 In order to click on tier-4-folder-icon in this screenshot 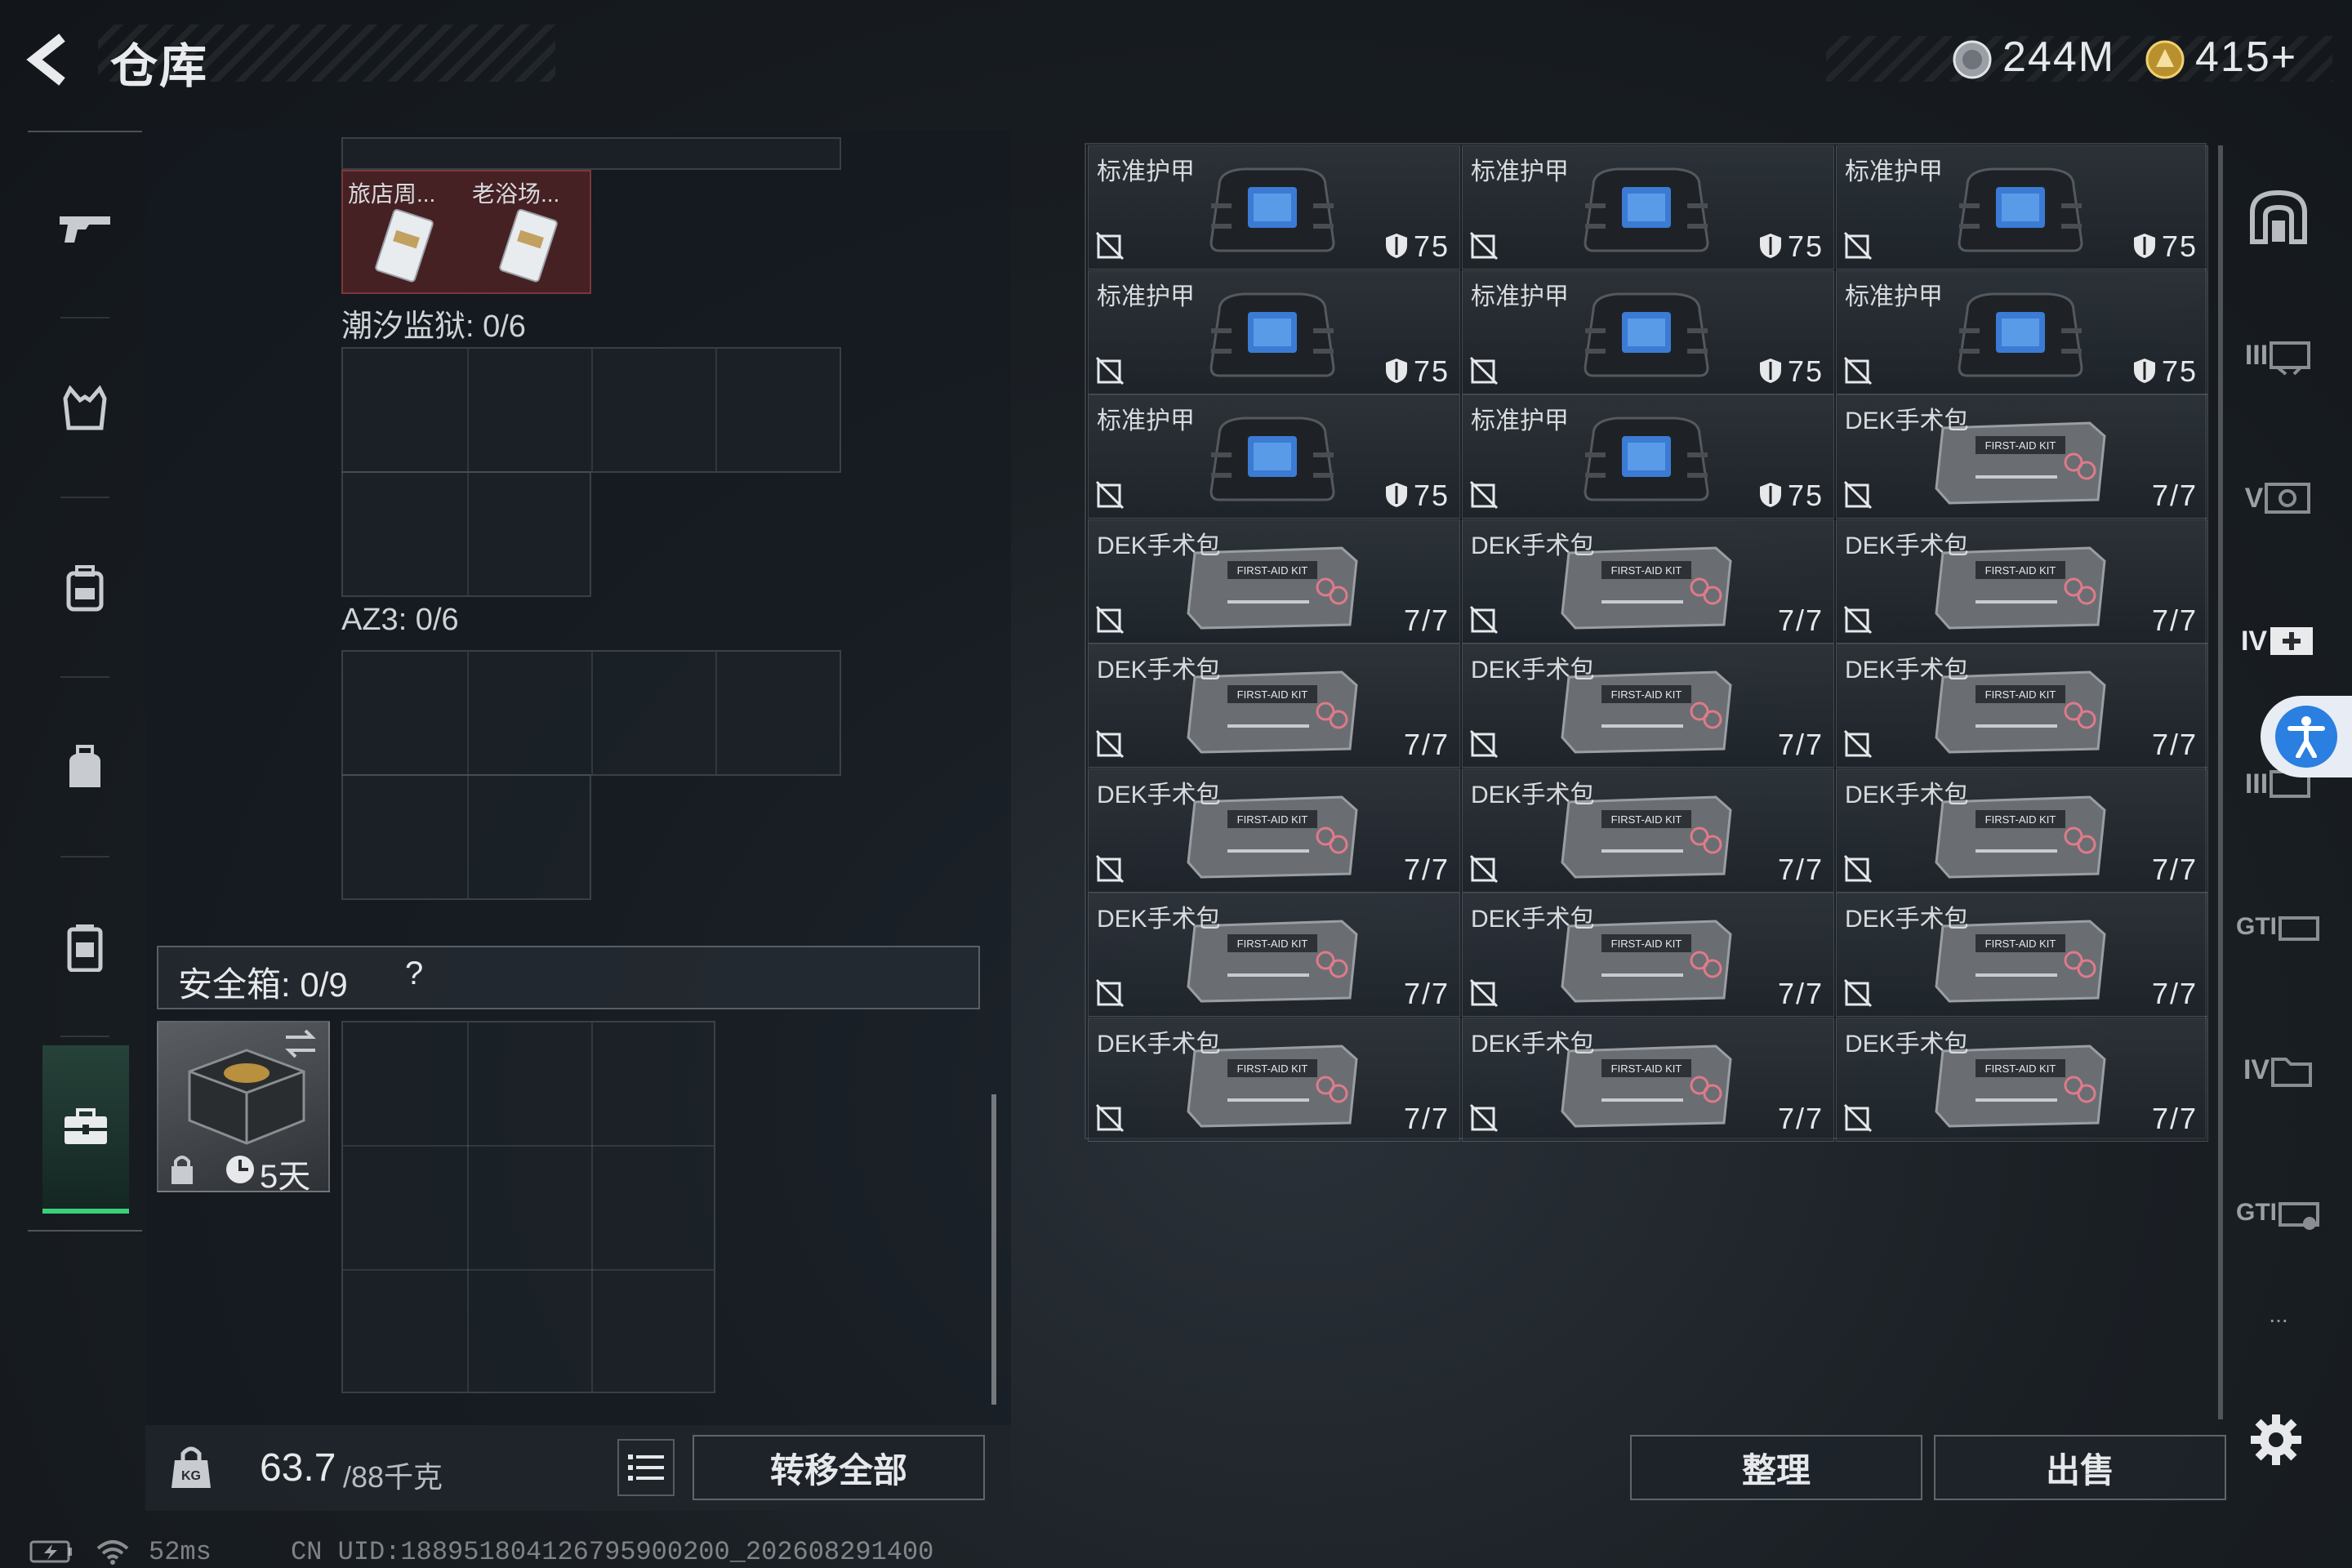, I will do `click(2292, 1072)`.